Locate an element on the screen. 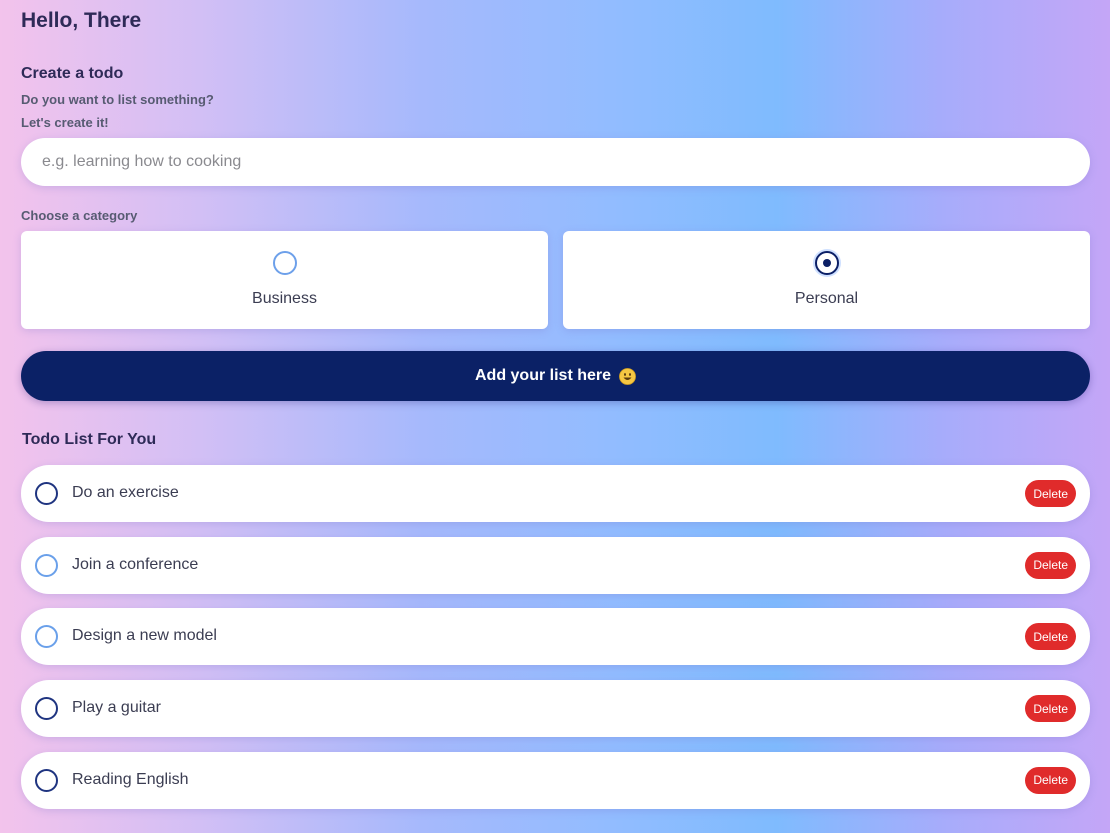  todo-item: Join a conference Delete is located at coordinates (555, 565).